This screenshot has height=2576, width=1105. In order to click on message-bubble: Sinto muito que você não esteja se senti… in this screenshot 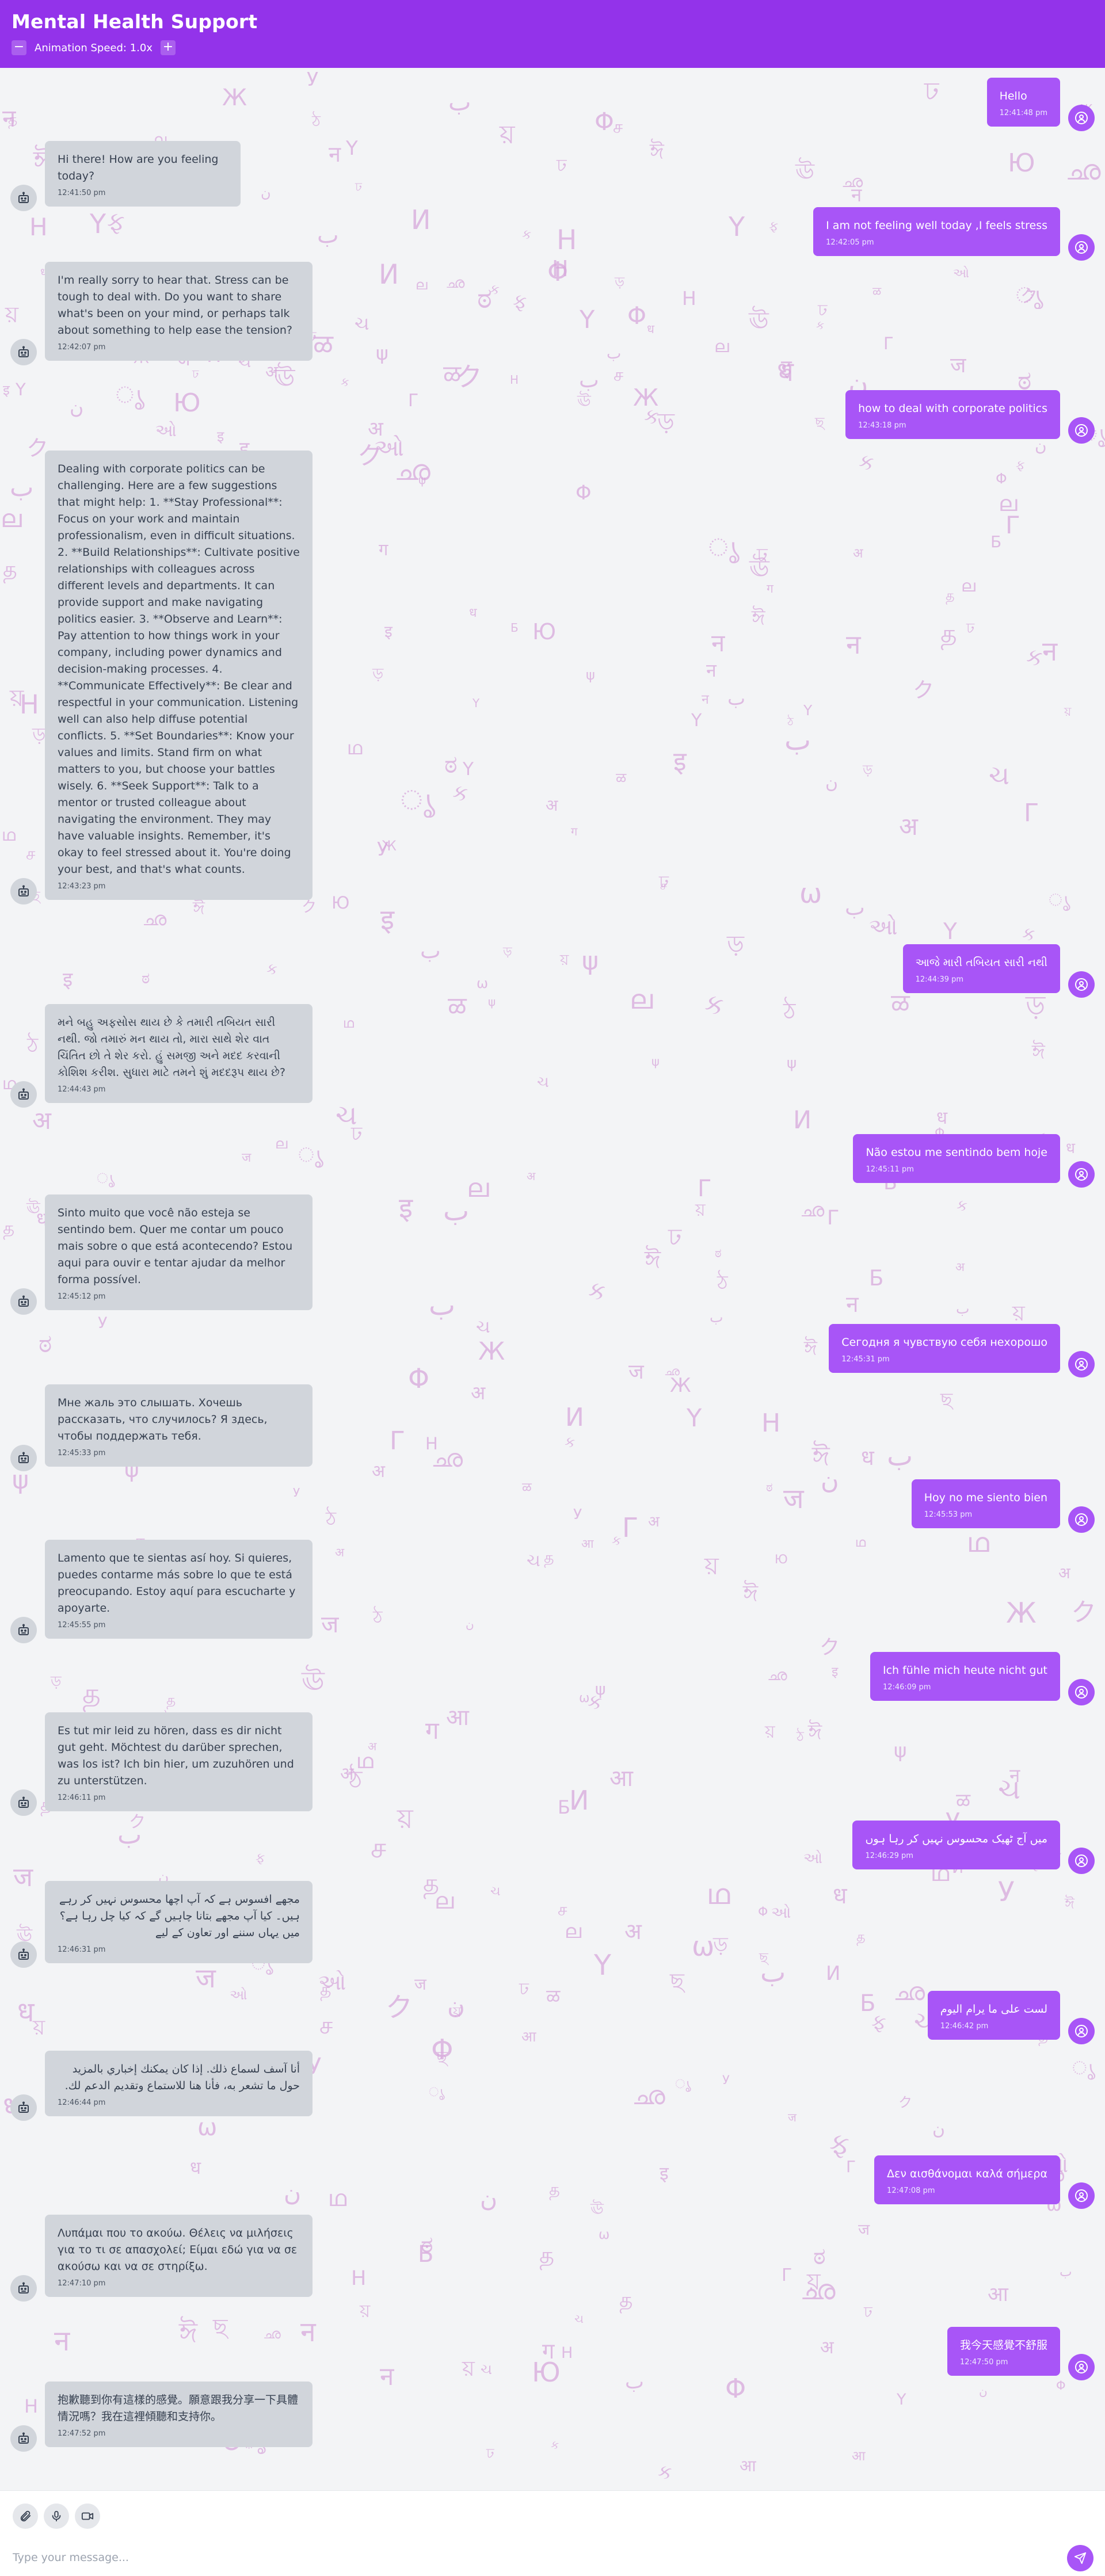, I will do `click(179, 1252)`.